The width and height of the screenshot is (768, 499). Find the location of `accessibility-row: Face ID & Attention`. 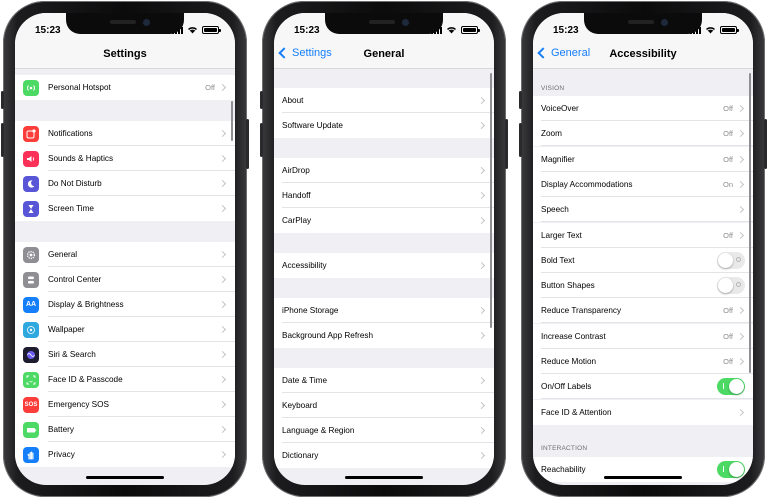

accessibility-row: Face ID & Attention is located at coordinates (643, 412).